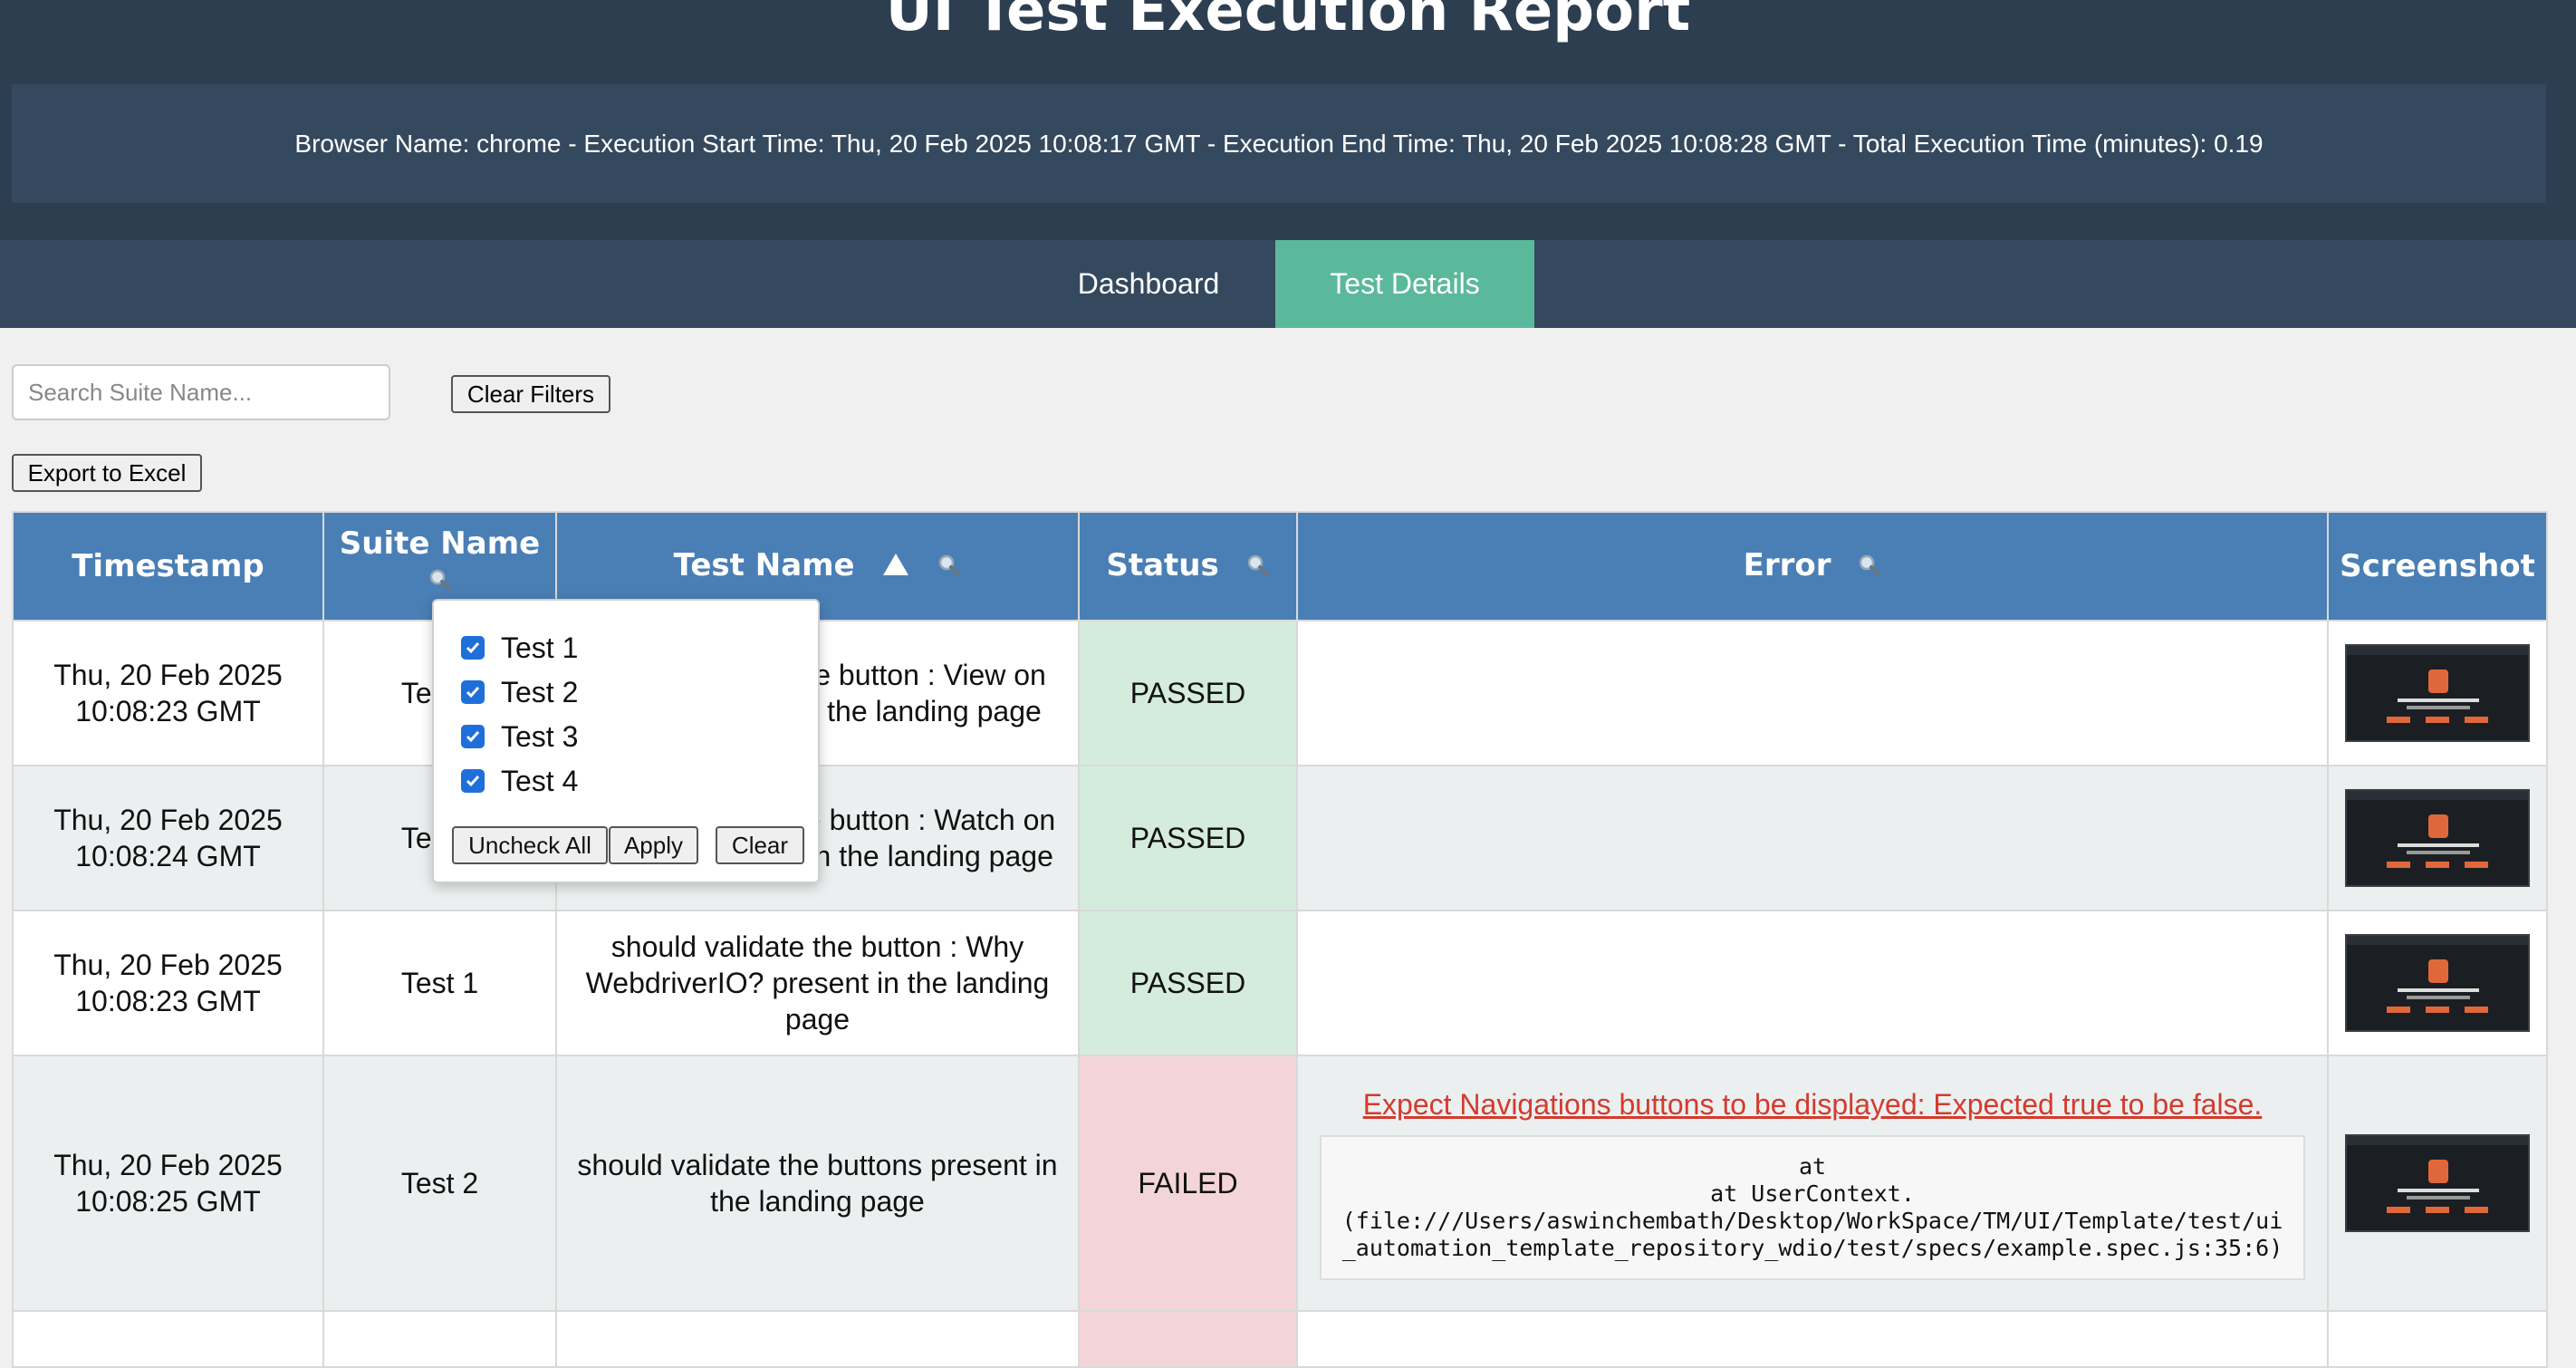 This screenshot has width=2576, height=1368. I want to click on table-row, so click(1280, 1339).